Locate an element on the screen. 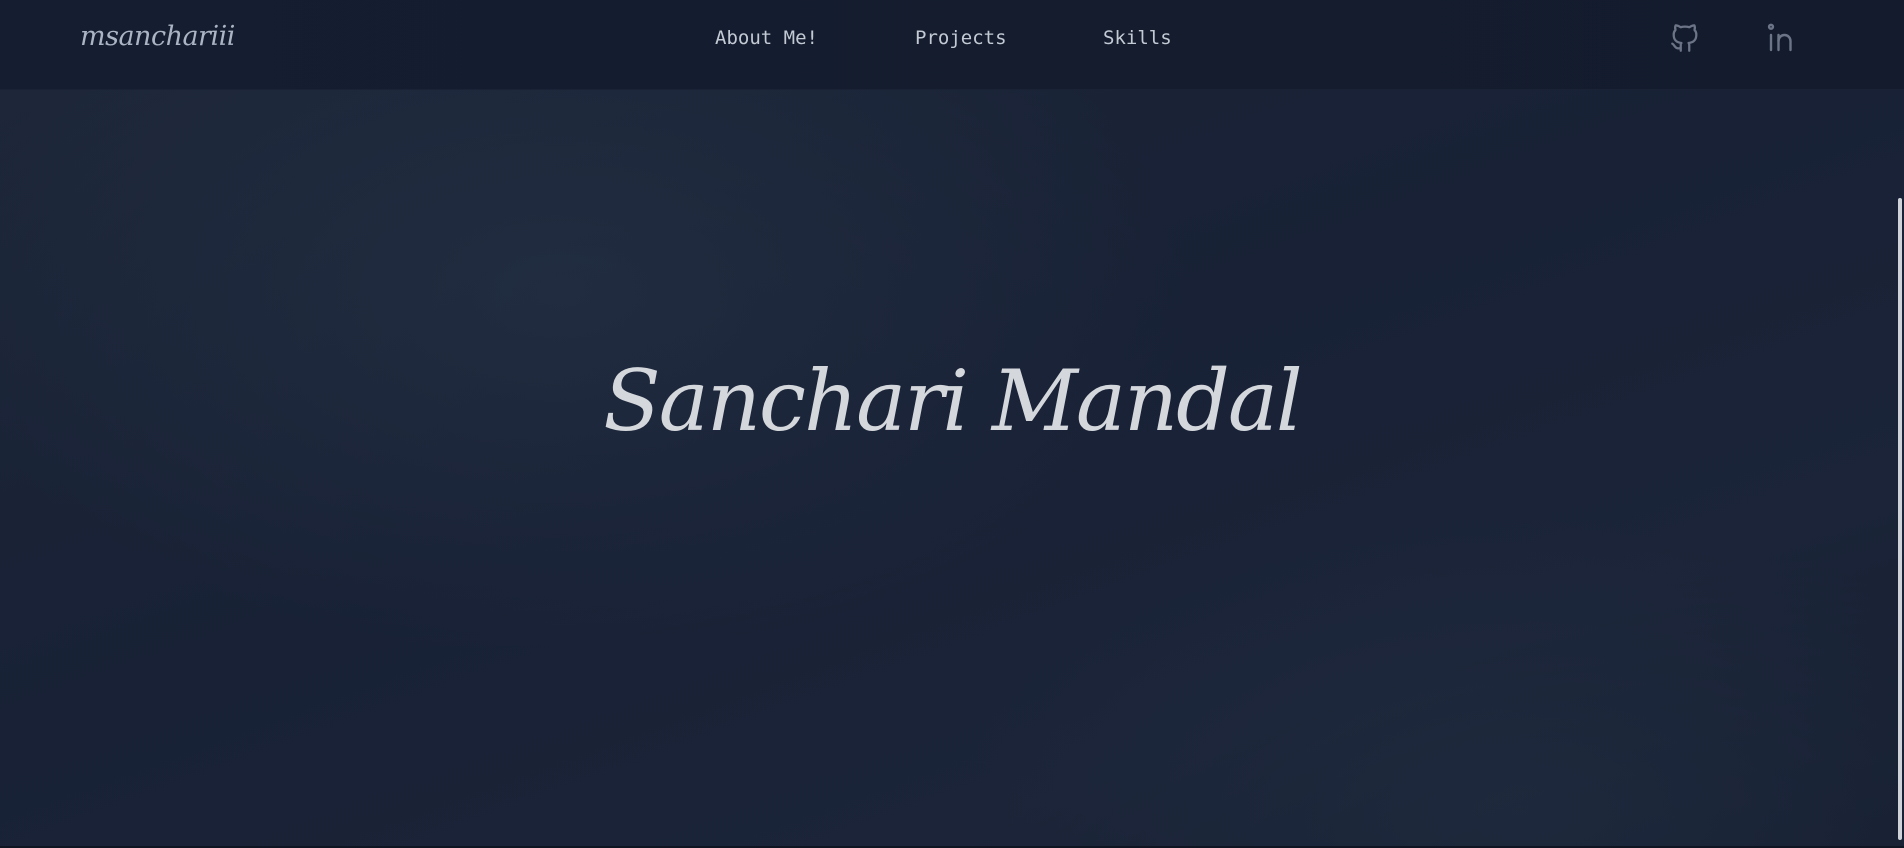 The height and width of the screenshot is (848, 1904). scrollbar-thumb is located at coordinates (1900, 519).